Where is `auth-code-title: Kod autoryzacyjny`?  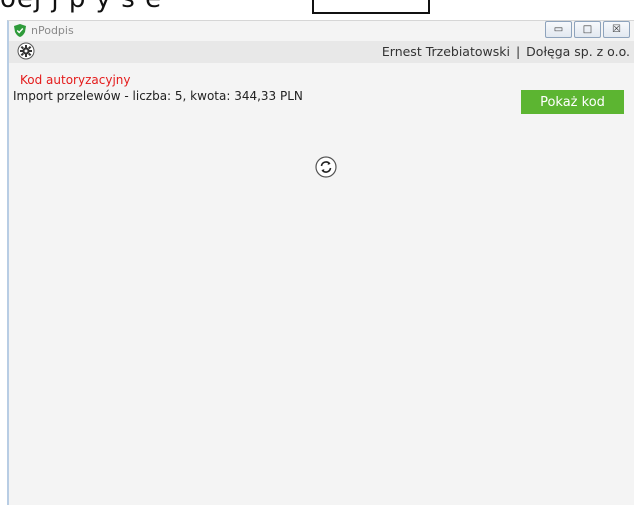 auth-code-title: Kod autoryzacyjny is located at coordinates (75, 80).